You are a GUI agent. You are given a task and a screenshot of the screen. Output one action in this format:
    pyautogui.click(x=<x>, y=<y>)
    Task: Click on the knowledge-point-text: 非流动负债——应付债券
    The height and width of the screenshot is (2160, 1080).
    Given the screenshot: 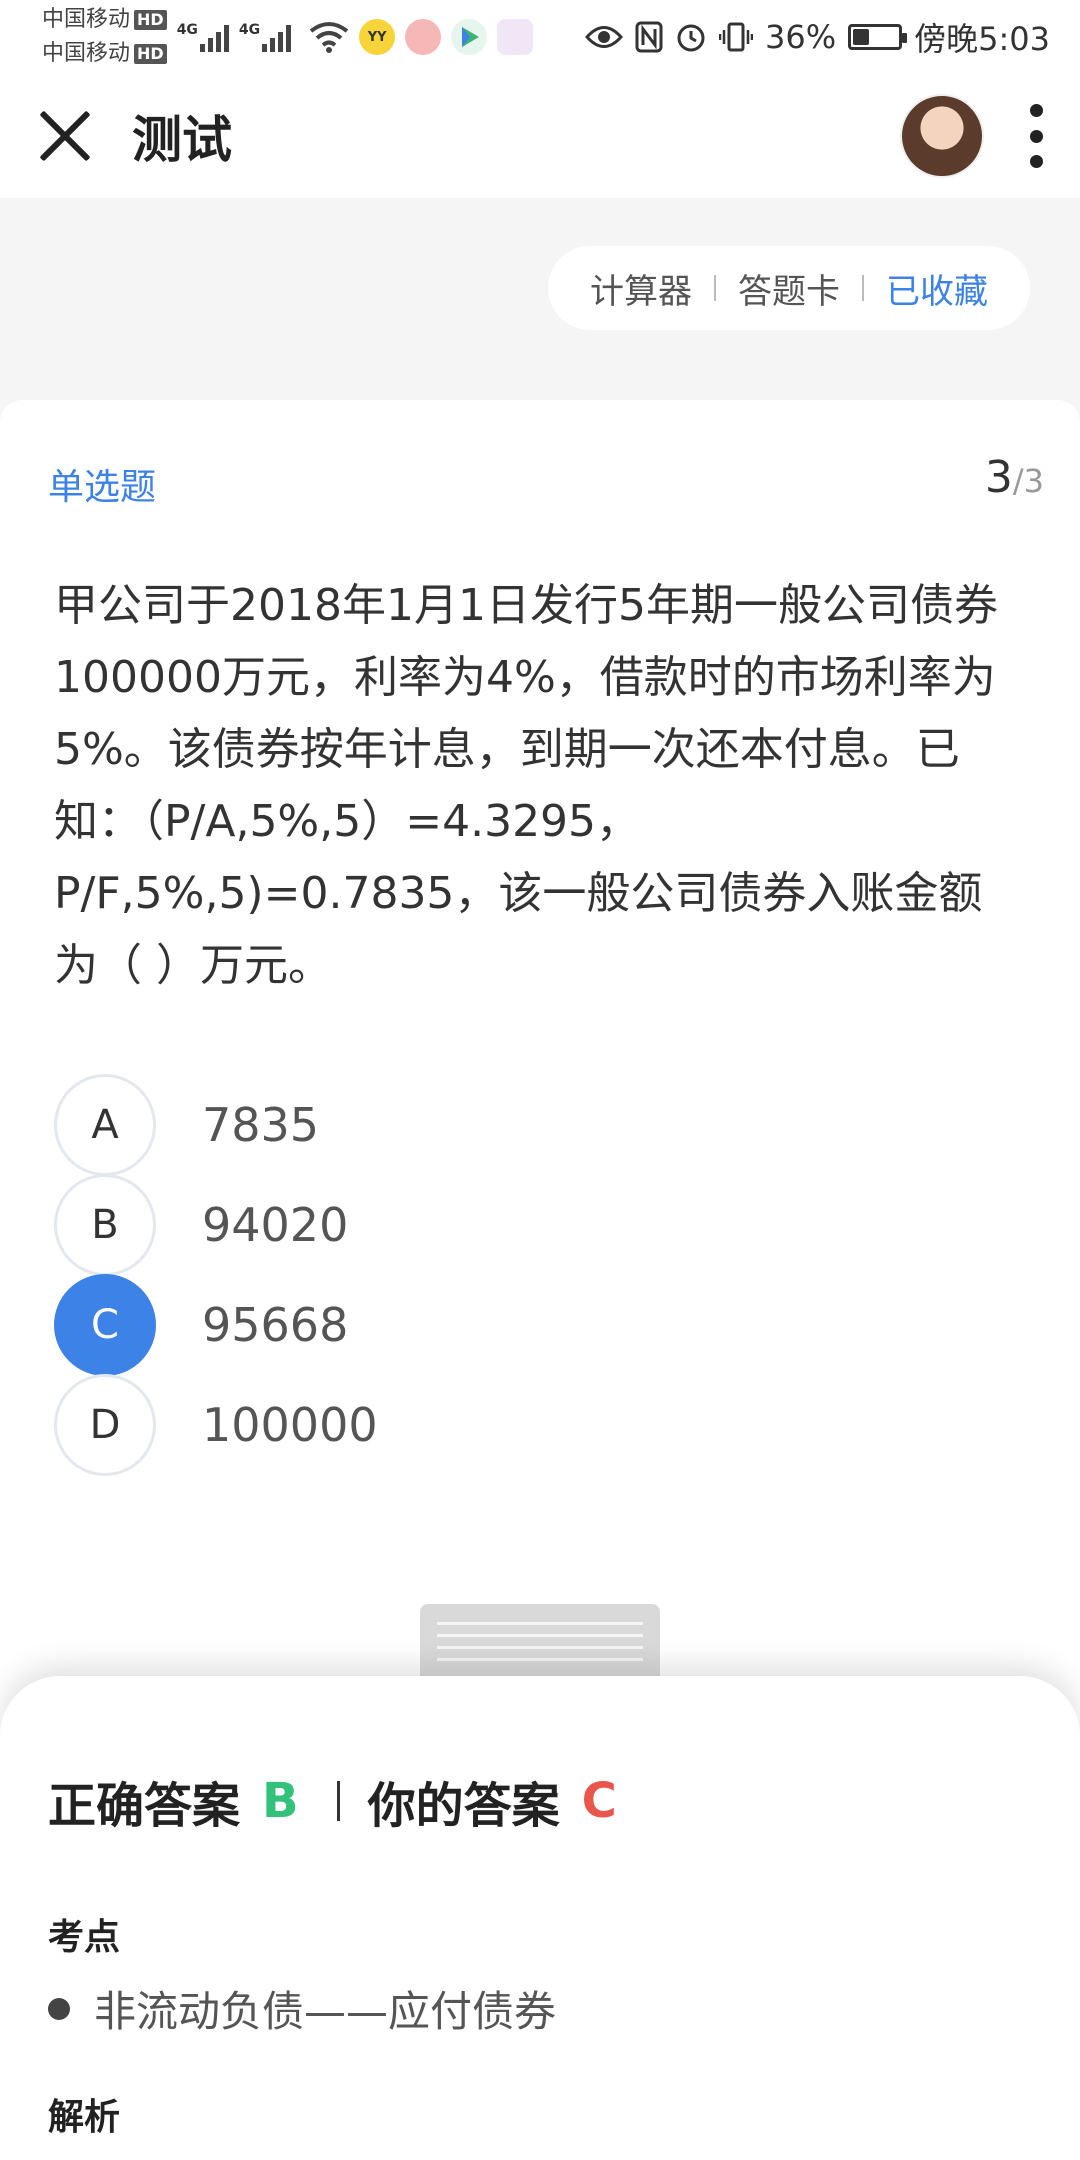 What is the action you would take?
    pyautogui.click(x=325, y=2011)
    